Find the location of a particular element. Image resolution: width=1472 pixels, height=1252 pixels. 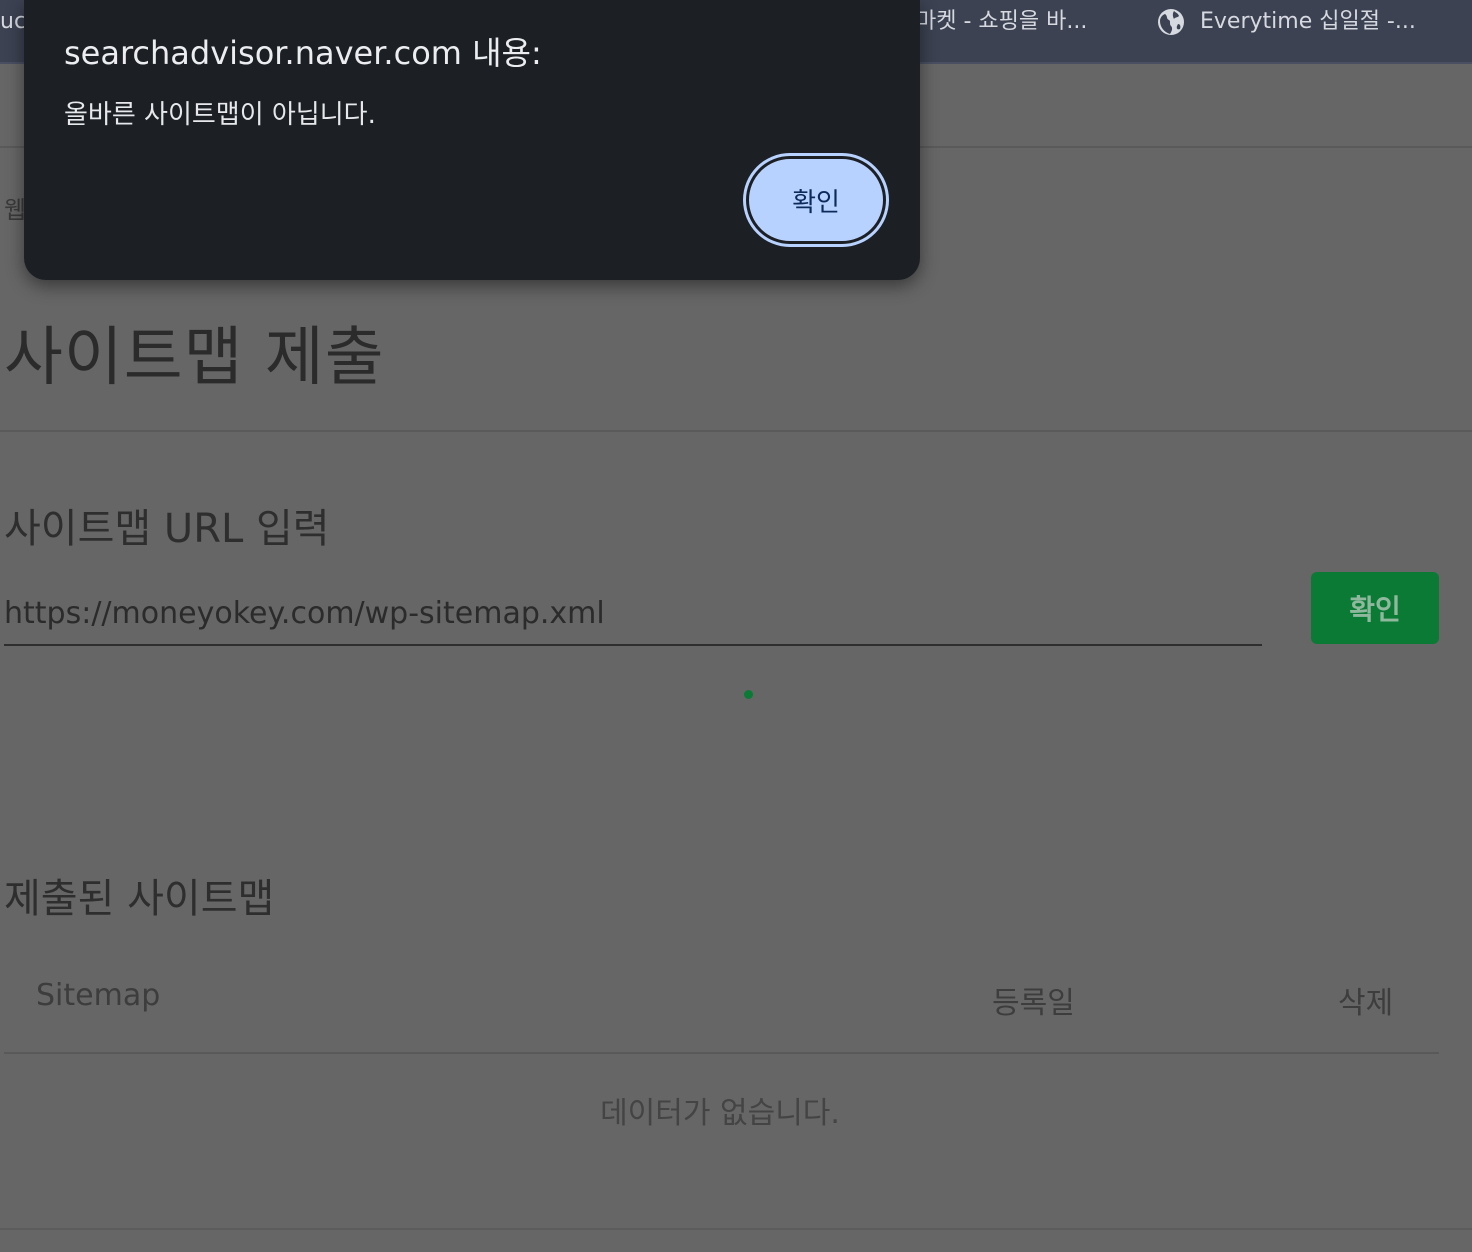

table-header-divider is located at coordinates (721, 1053).